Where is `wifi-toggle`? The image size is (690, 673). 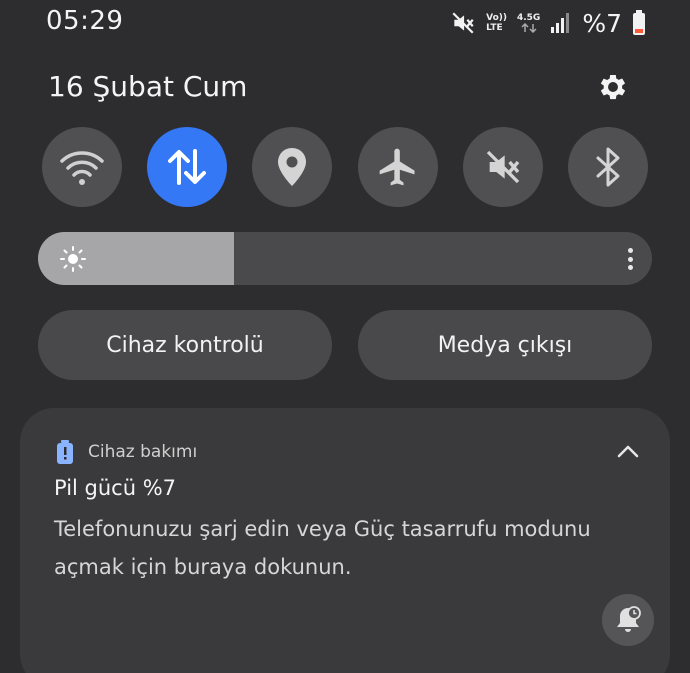 wifi-toggle is located at coordinates (82, 167).